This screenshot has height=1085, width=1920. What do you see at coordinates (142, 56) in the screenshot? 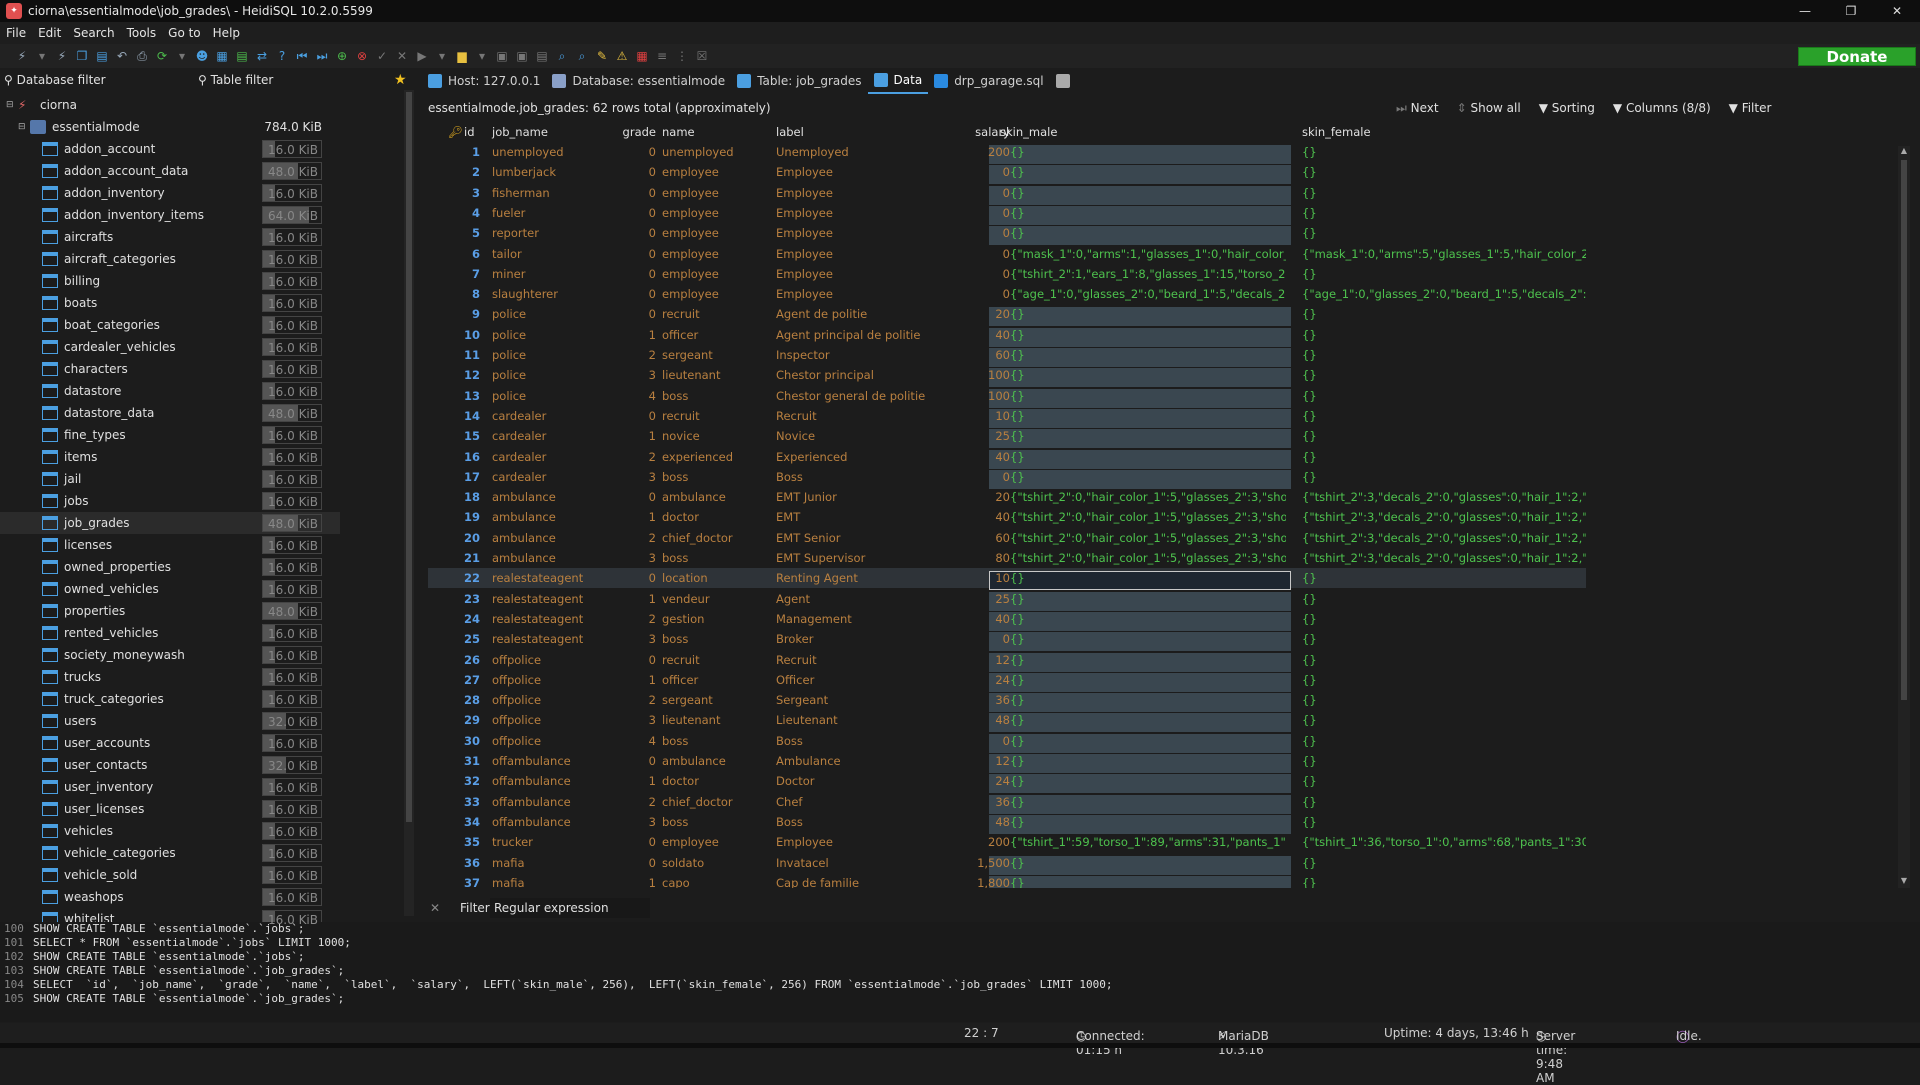
I see `print-icon: ⎙` at bounding box center [142, 56].